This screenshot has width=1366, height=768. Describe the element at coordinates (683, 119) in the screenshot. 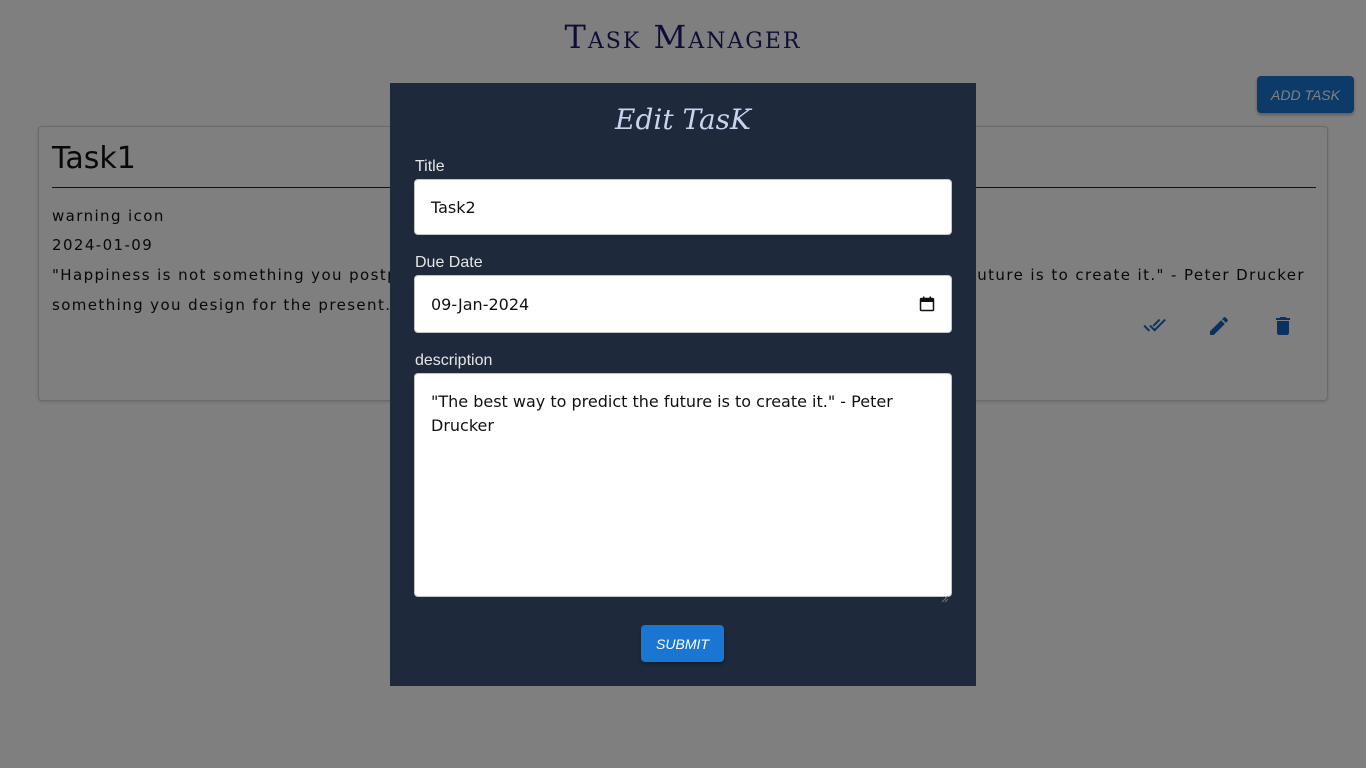

I see `modal-title: Edit TasK` at that location.